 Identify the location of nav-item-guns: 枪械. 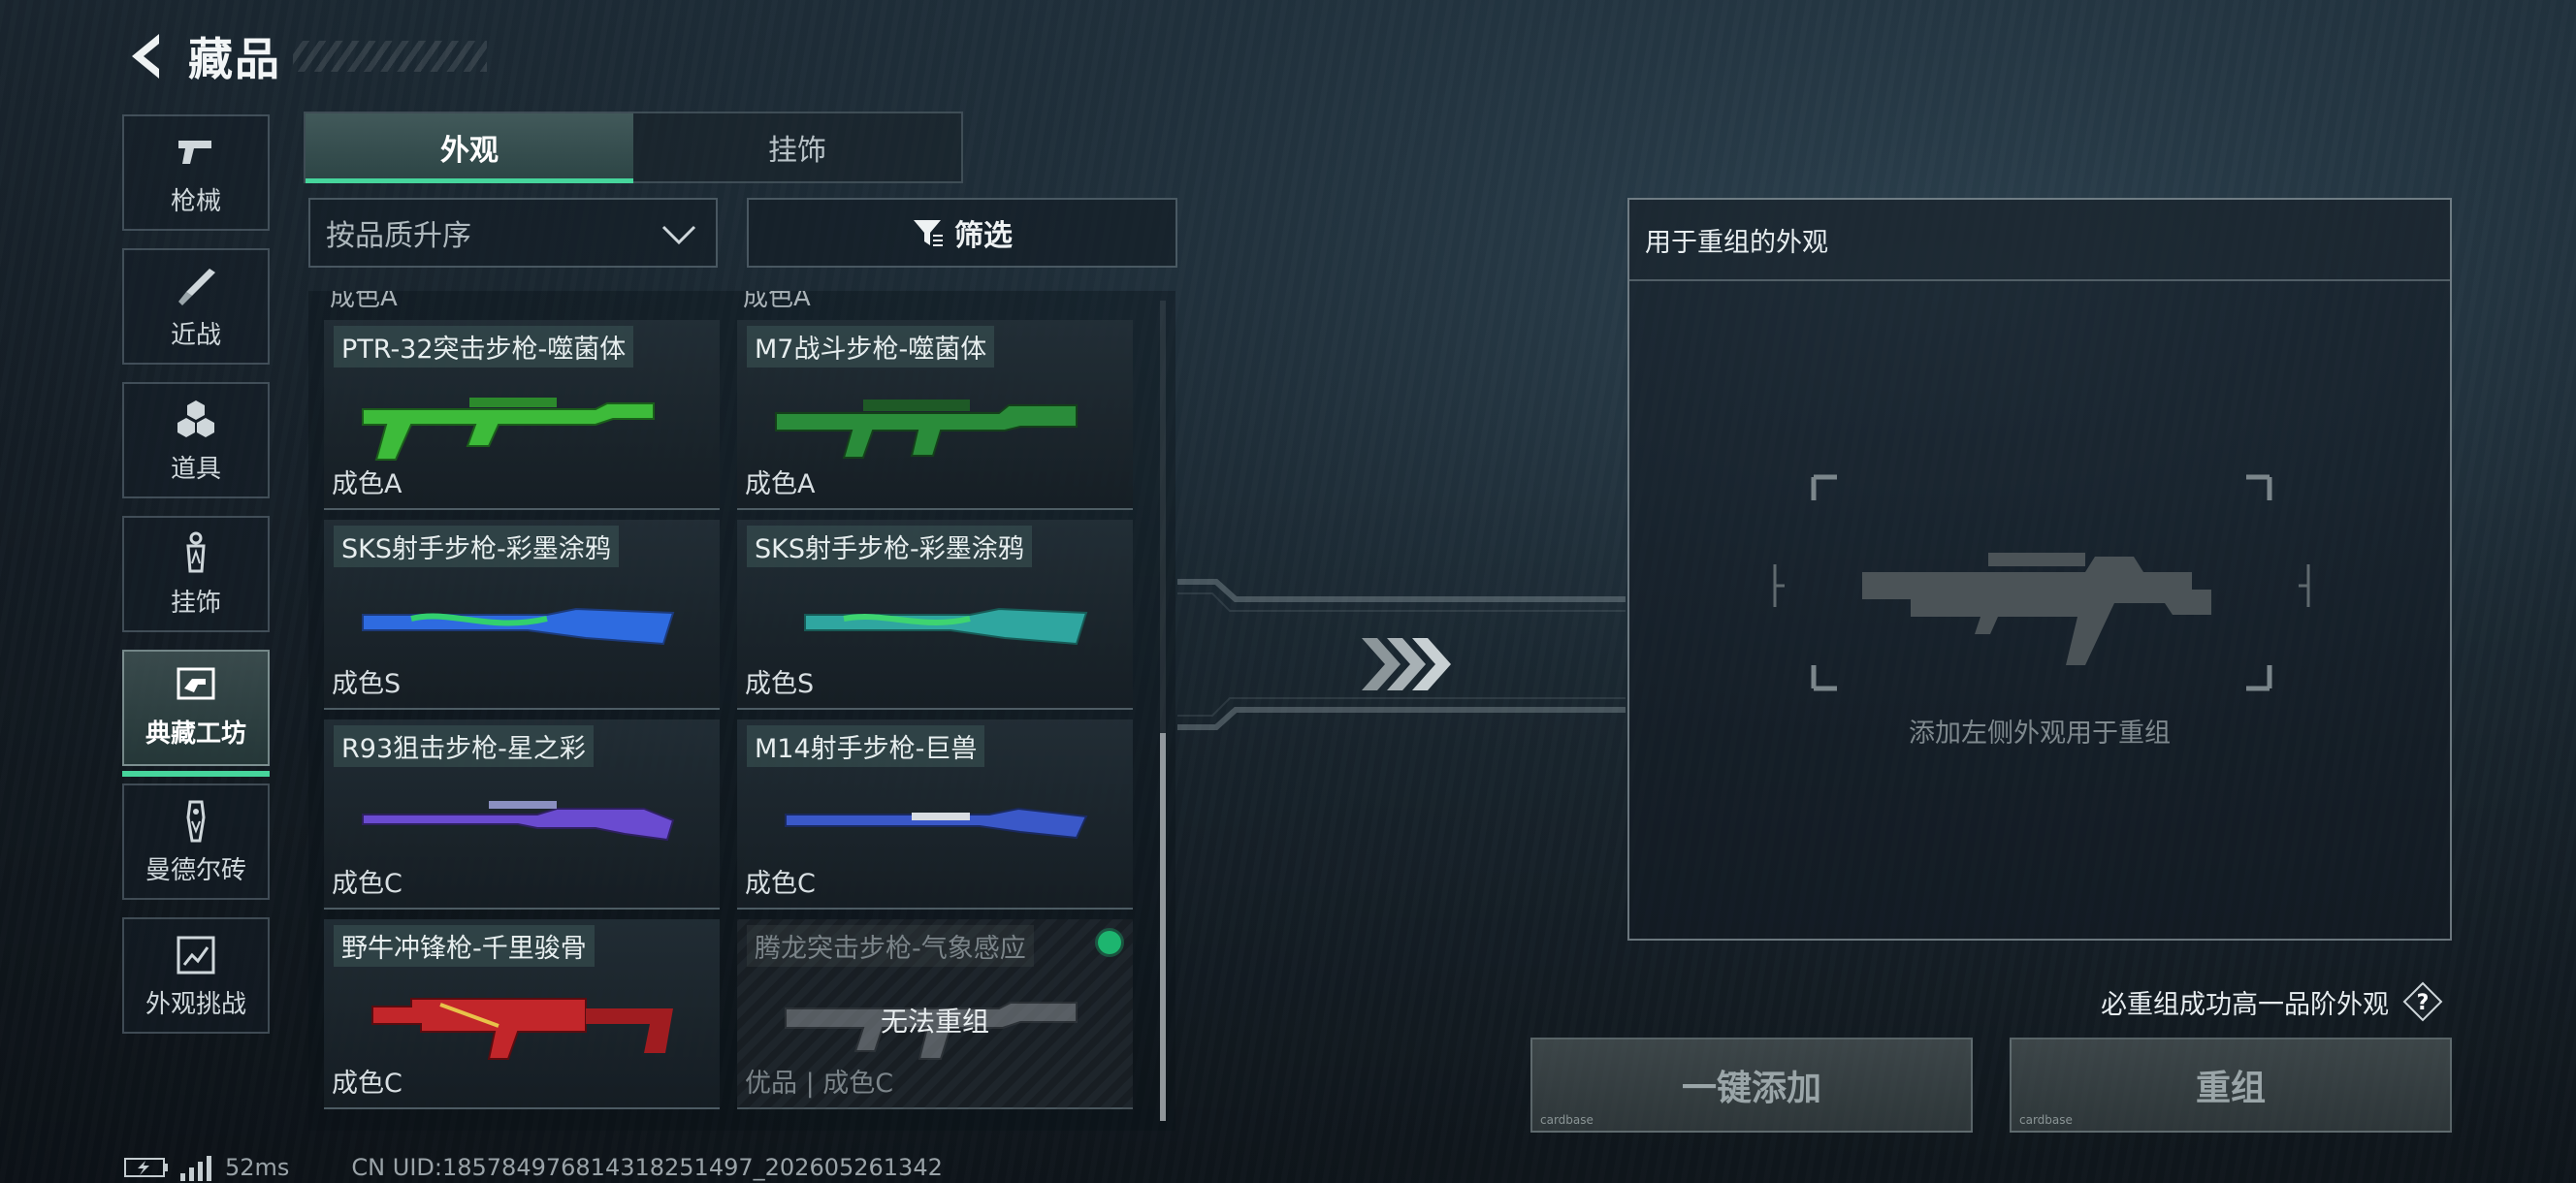
(196, 172).